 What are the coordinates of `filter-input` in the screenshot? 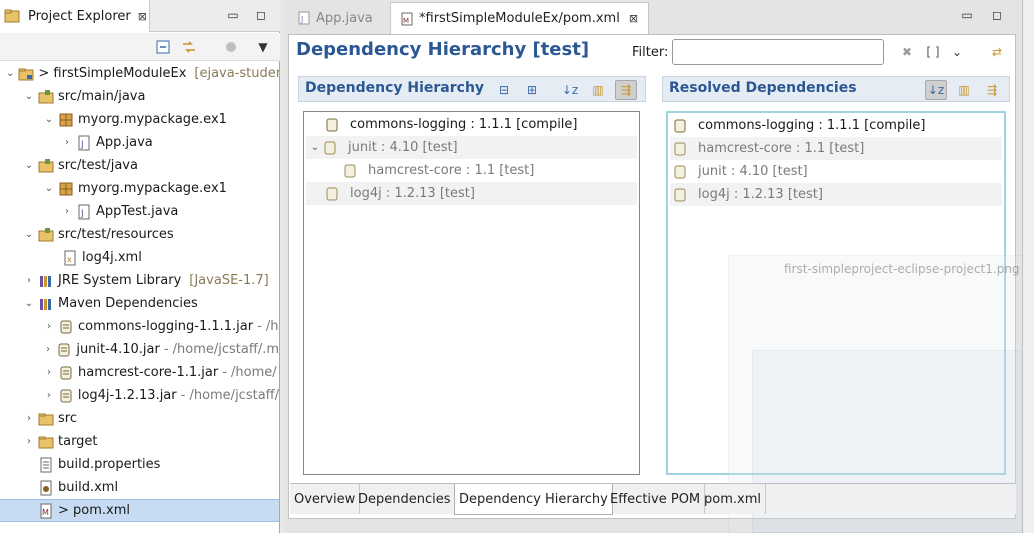 It's located at (778, 52).